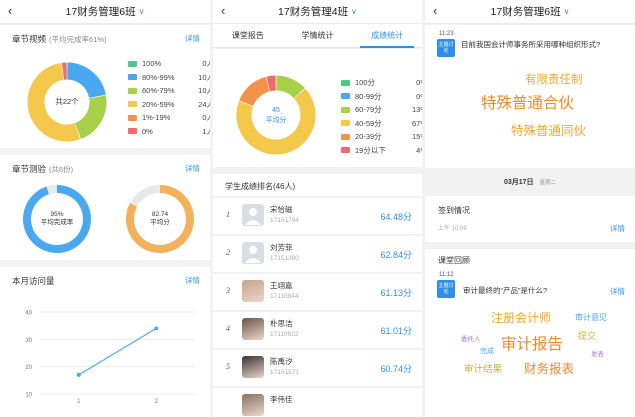 The width and height of the screenshot is (635, 417). I want to click on test-card: 章节测验 (共6份) 详情 95% 平均完成率 82.74 平均分, so click(105, 207).